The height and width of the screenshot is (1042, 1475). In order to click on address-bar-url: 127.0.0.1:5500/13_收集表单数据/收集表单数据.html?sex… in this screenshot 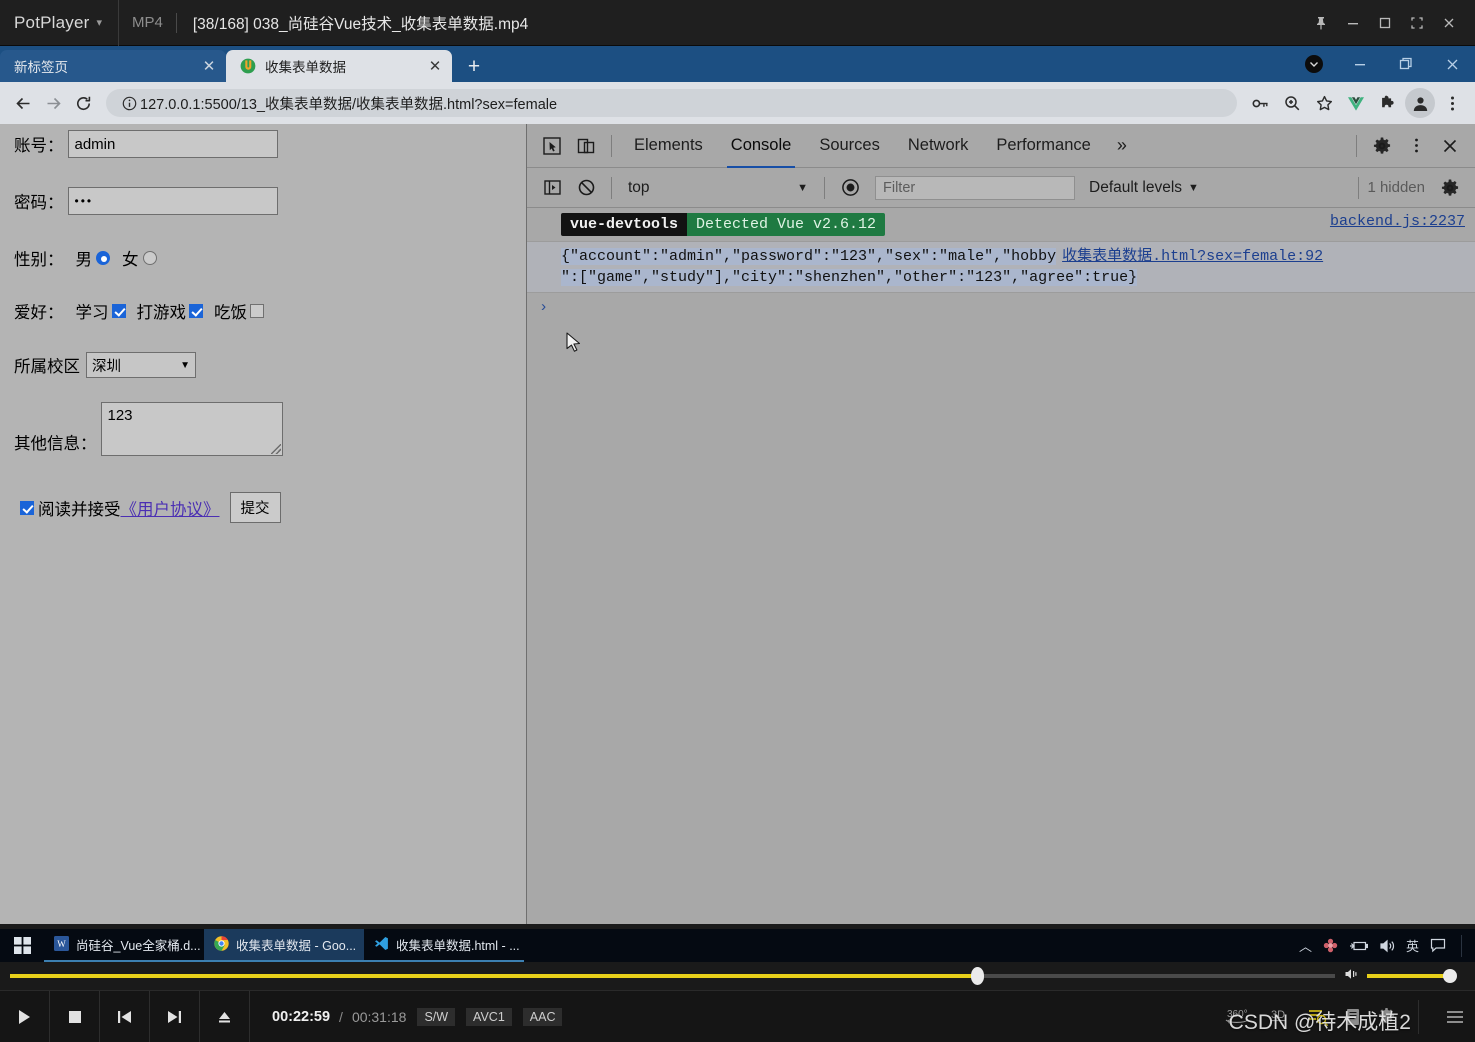, I will do `click(349, 104)`.